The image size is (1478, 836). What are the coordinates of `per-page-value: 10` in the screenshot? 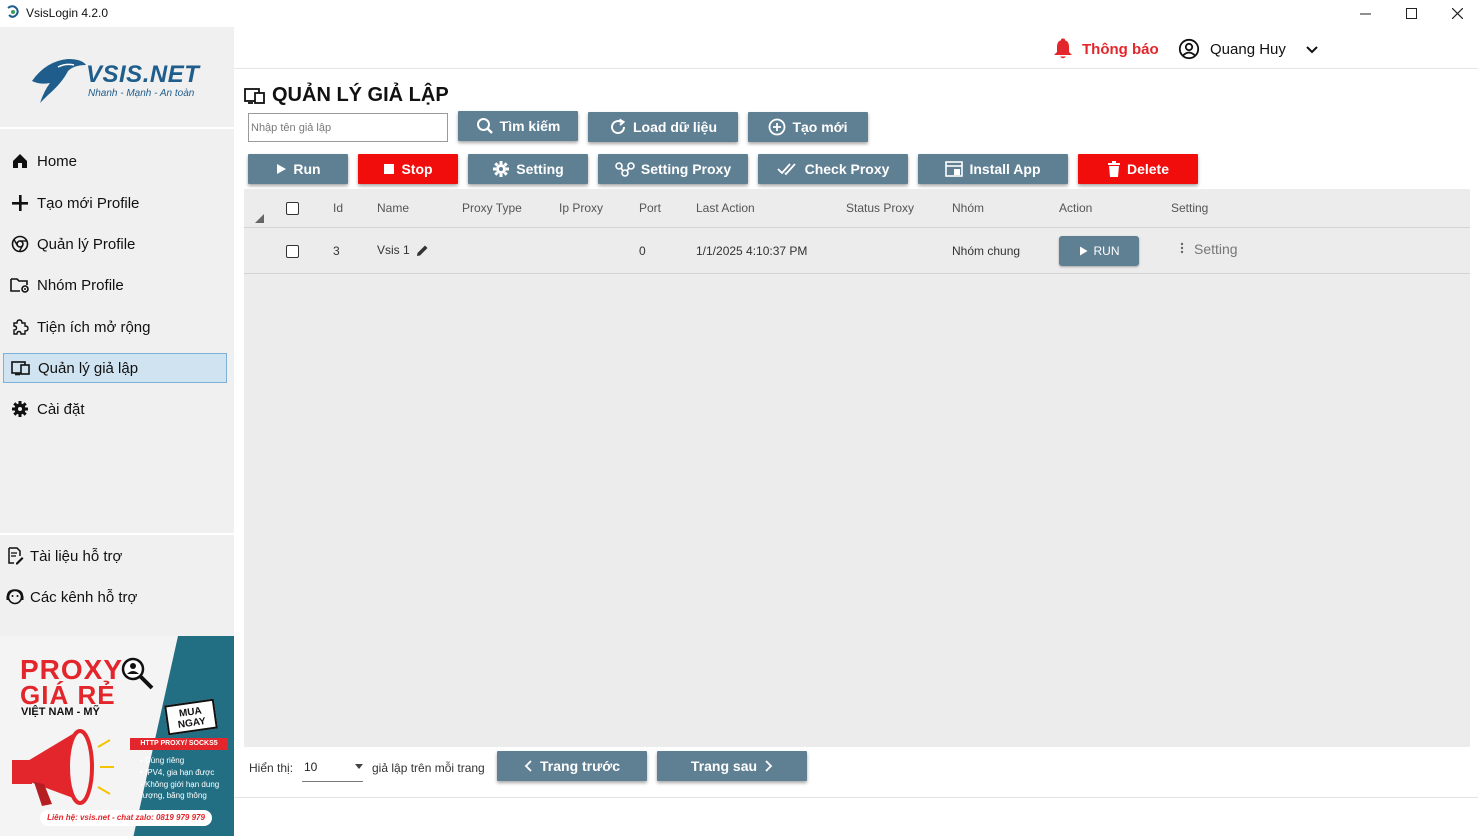 It's located at (311, 767).